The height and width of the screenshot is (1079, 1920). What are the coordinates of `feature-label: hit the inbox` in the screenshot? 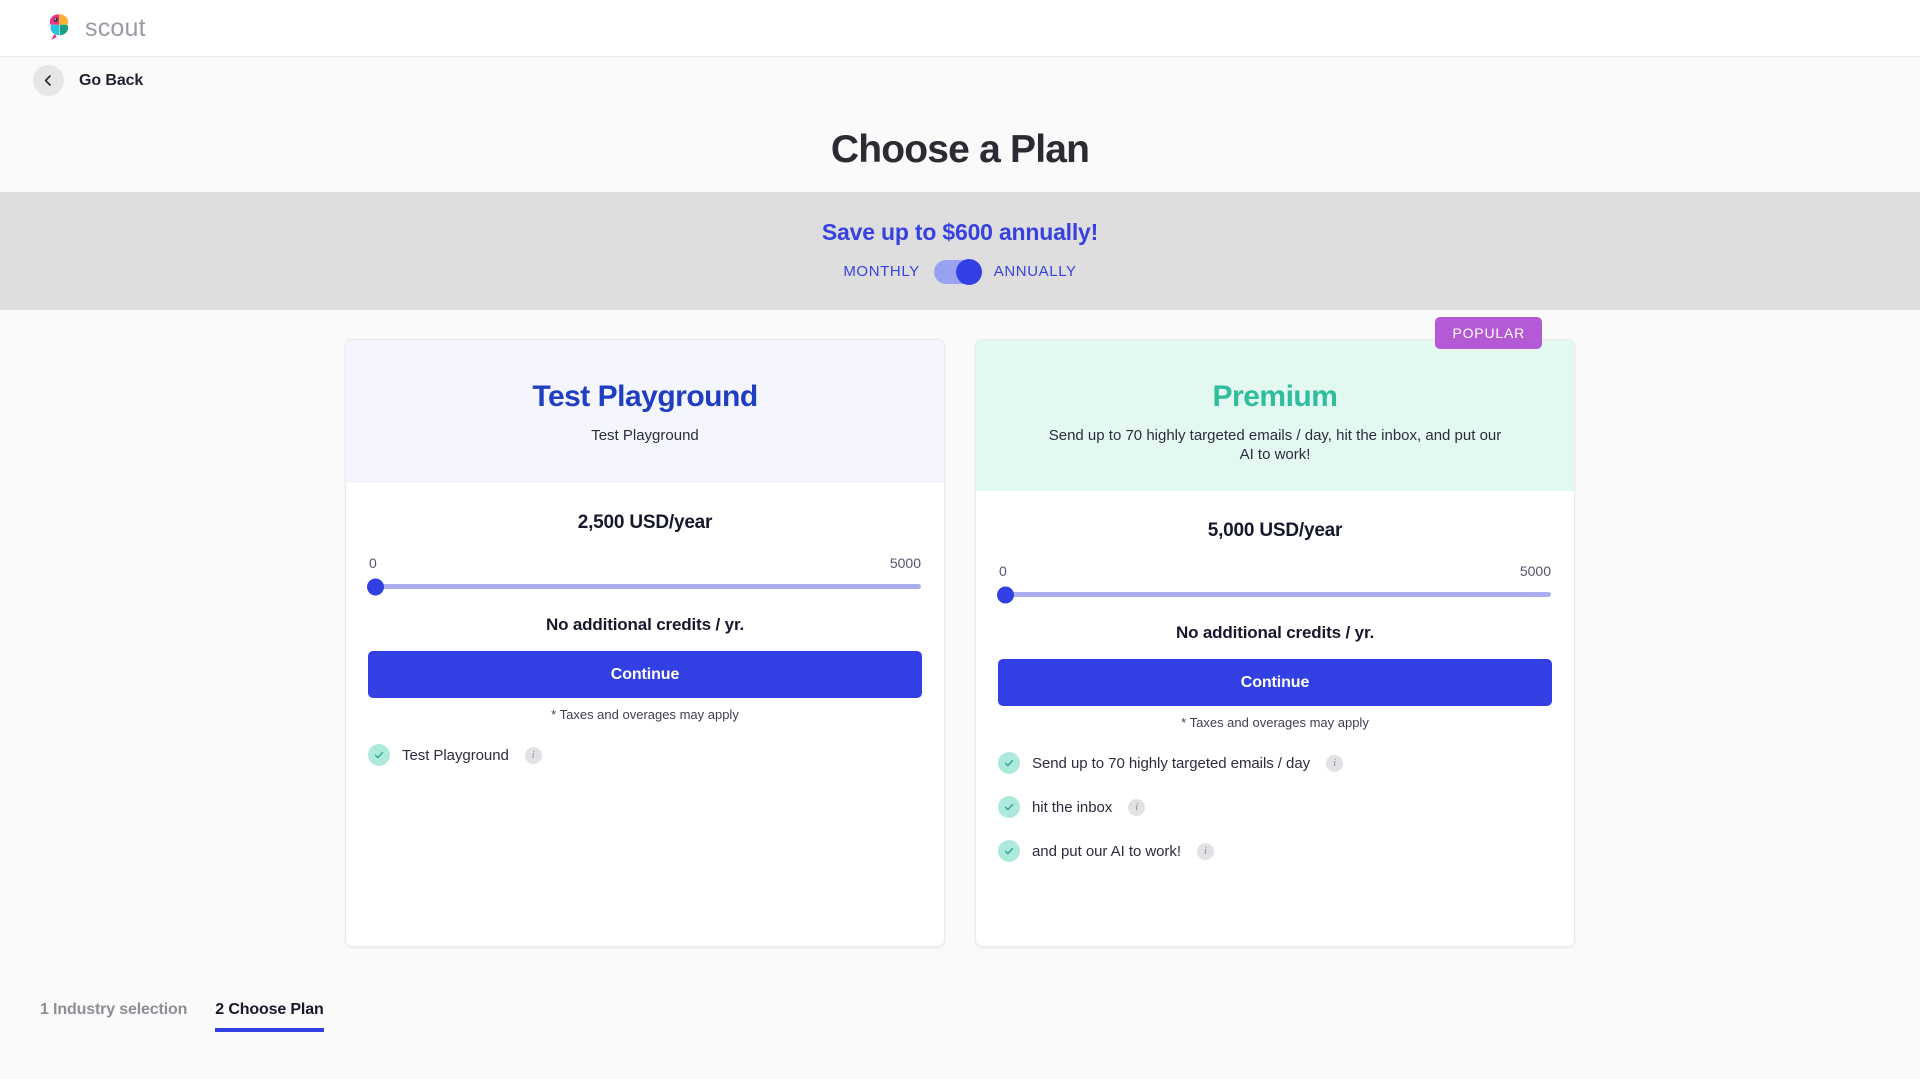 It's located at (1072, 807).